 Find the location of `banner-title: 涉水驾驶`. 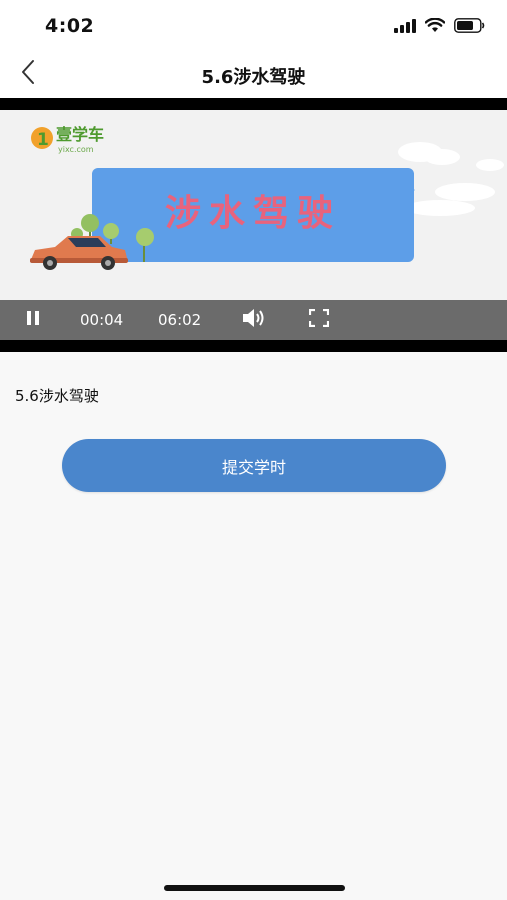

banner-title: 涉水驾驶 is located at coordinates (253, 213).